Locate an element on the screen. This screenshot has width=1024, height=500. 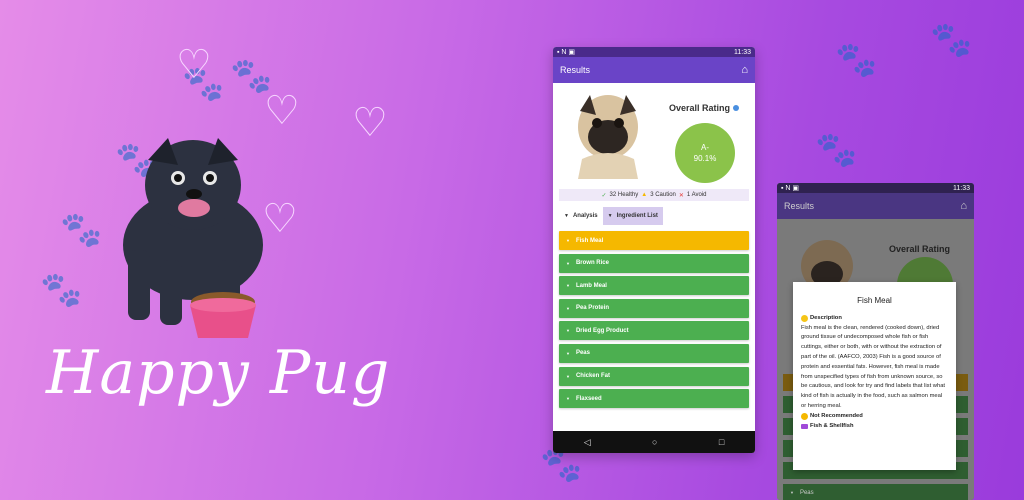
ingredient-item: ▼ Fish Meal is located at coordinates (654, 240).